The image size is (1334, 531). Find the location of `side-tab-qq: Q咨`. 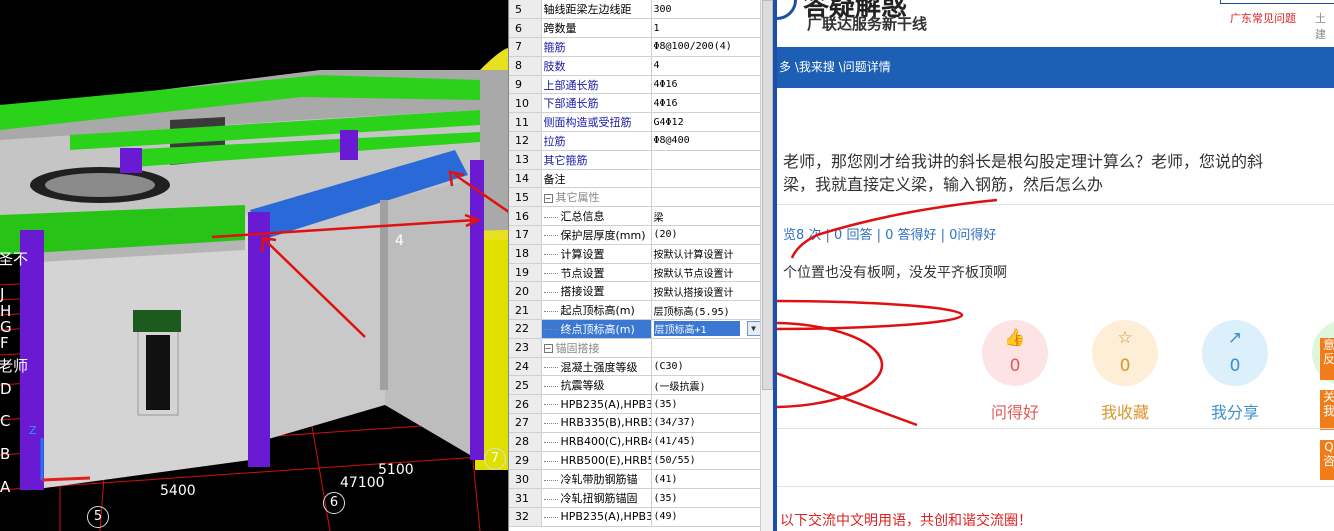

side-tab-qq: Q咨 is located at coordinates (1327, 460).